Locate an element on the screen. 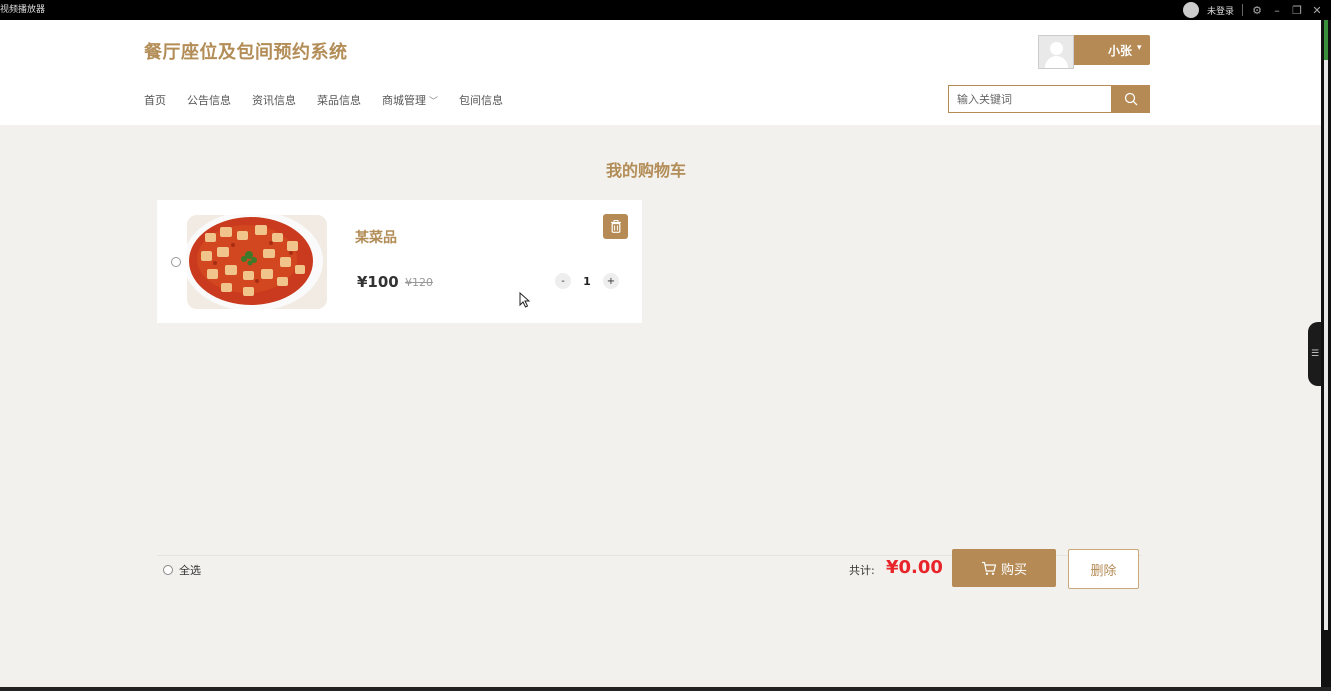  side-panel-toggle: ☰ is located at coordinates (1314, 354).